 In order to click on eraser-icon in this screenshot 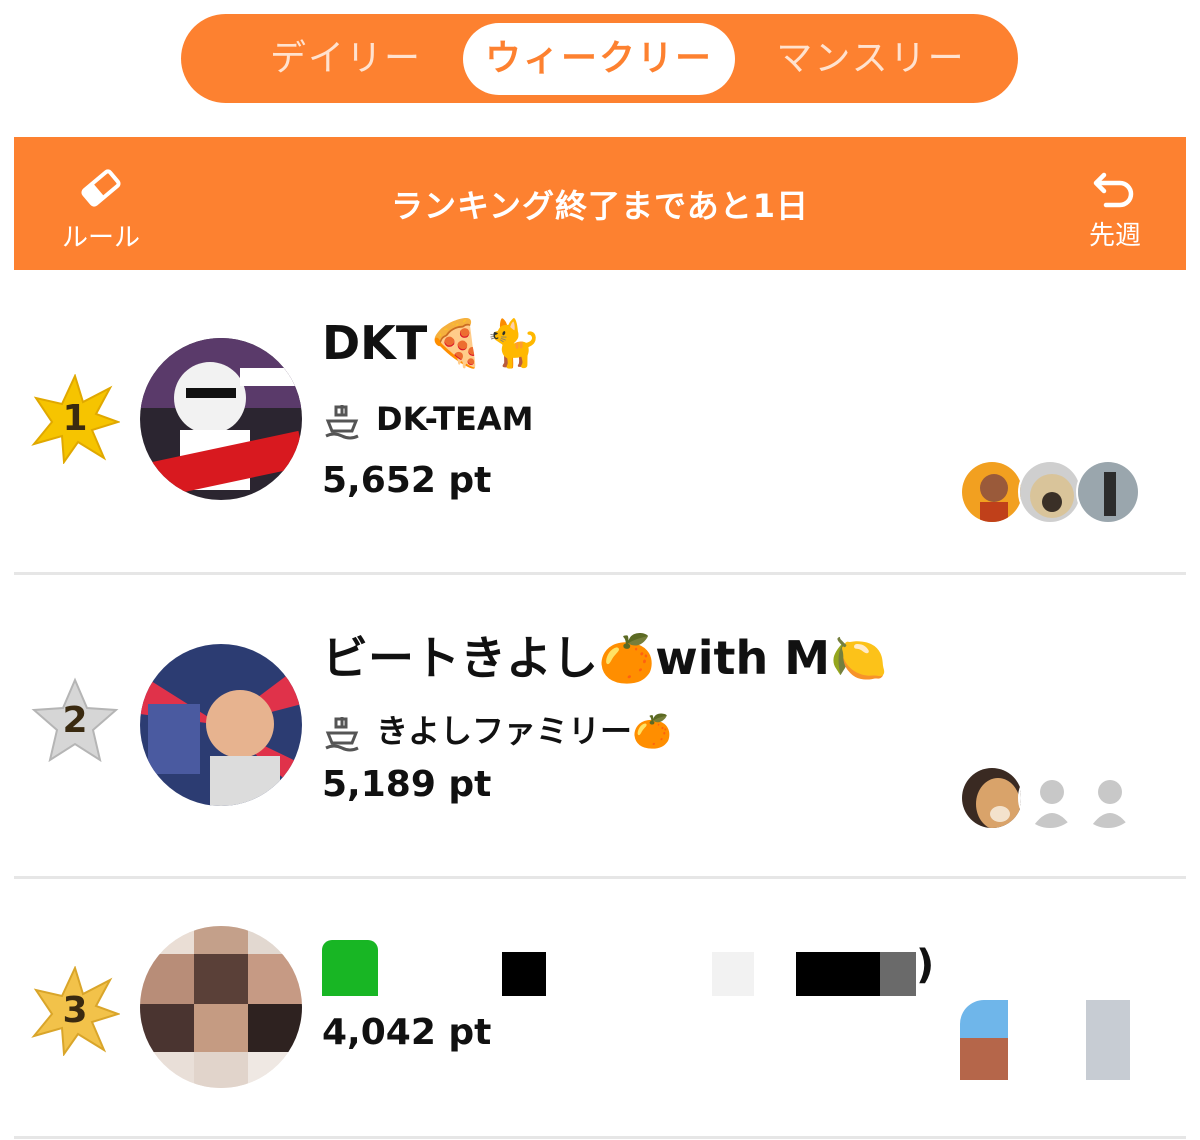, I will do `click(101, 188)`.